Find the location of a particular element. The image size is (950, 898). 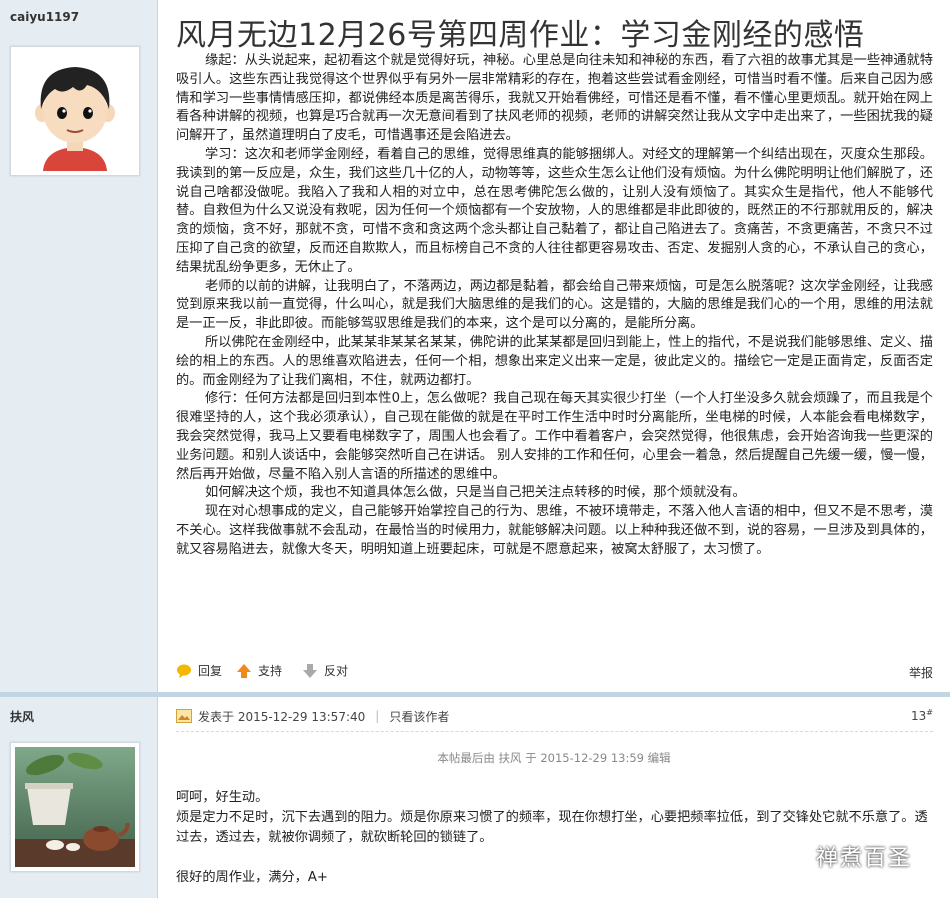

reply-button: 回复 is located at coordinates (199, 670).